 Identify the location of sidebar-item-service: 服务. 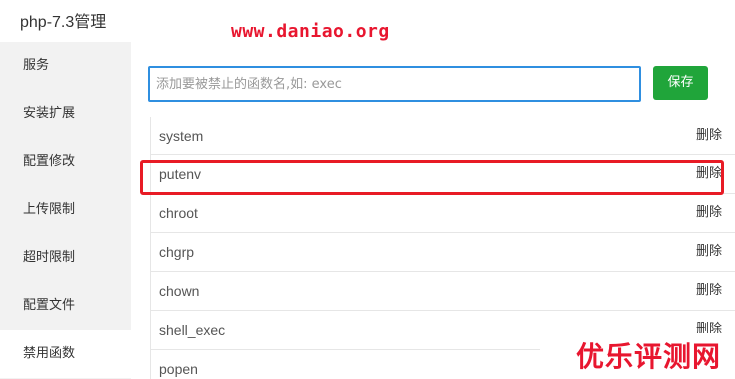
(65, 66).